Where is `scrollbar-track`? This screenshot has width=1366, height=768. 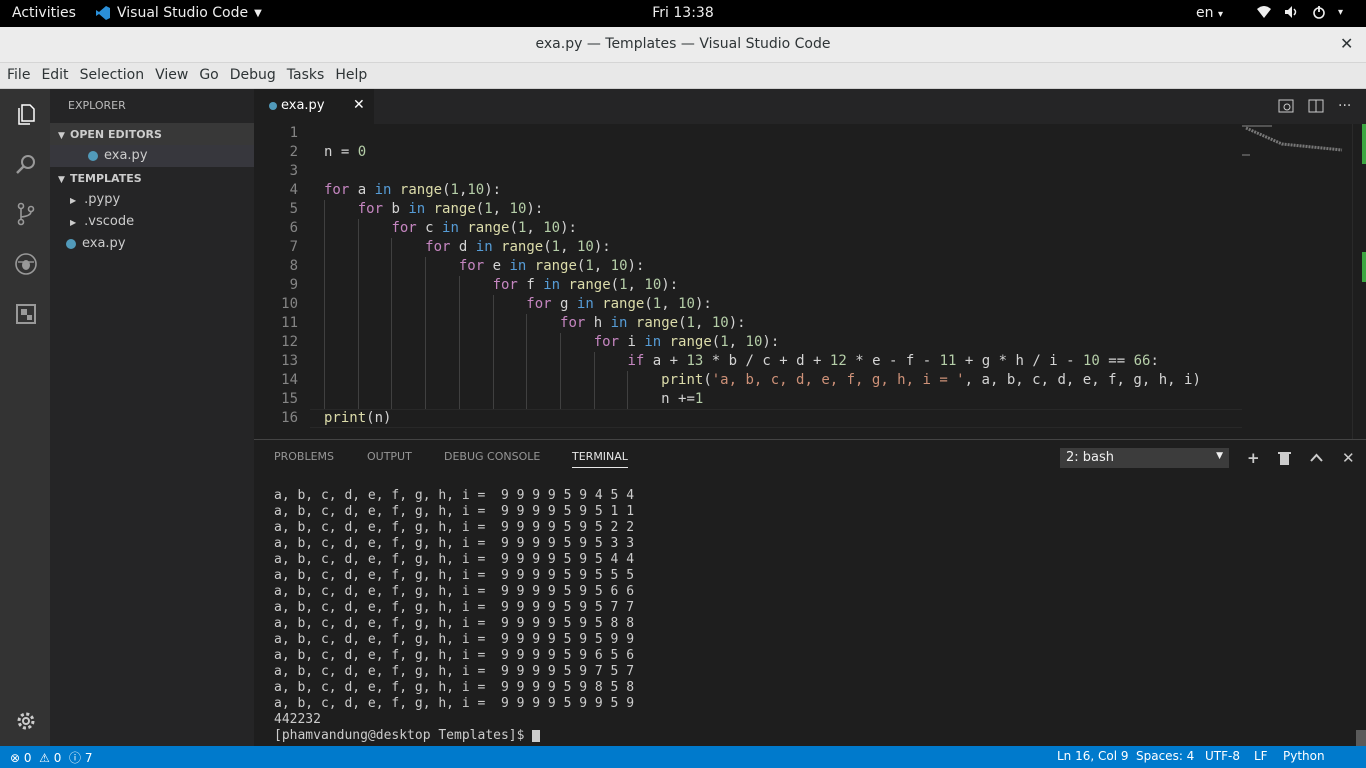 scrollbar-track is located at coordinates (1359, 281).